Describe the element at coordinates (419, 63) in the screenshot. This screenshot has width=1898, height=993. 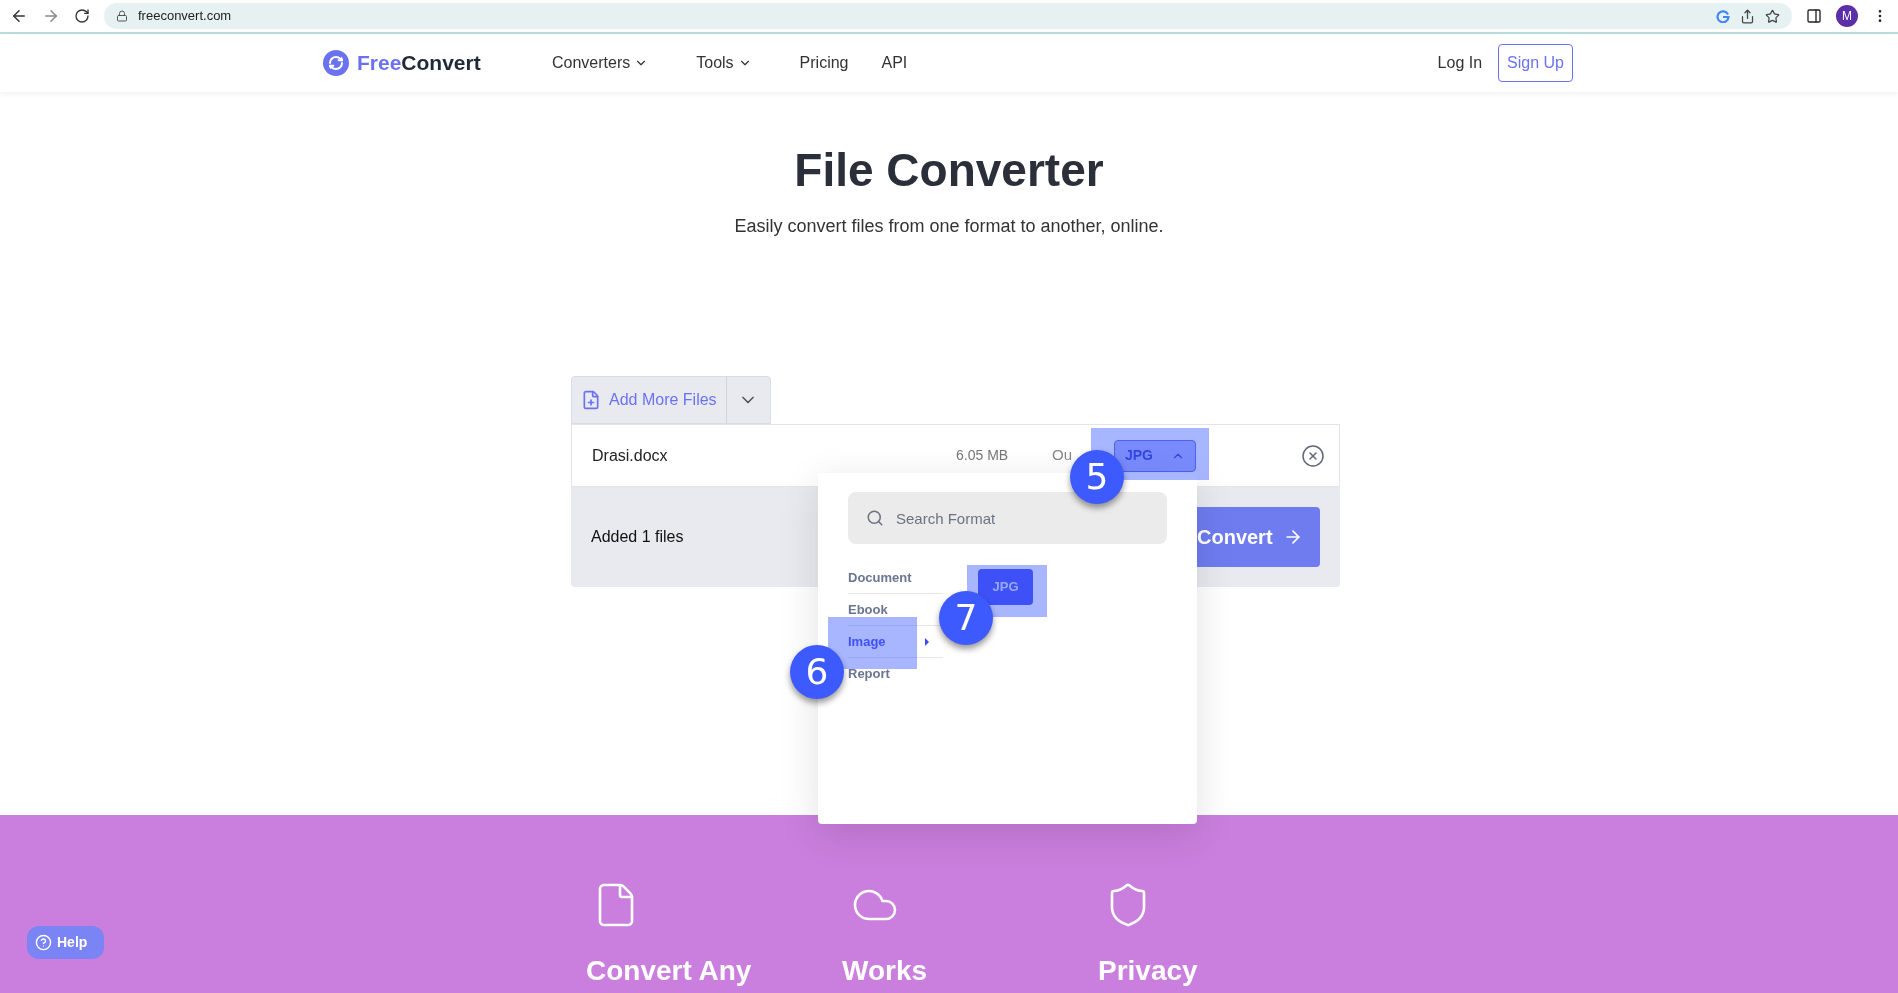
I see `site-logo: FreeConvert` at that location.